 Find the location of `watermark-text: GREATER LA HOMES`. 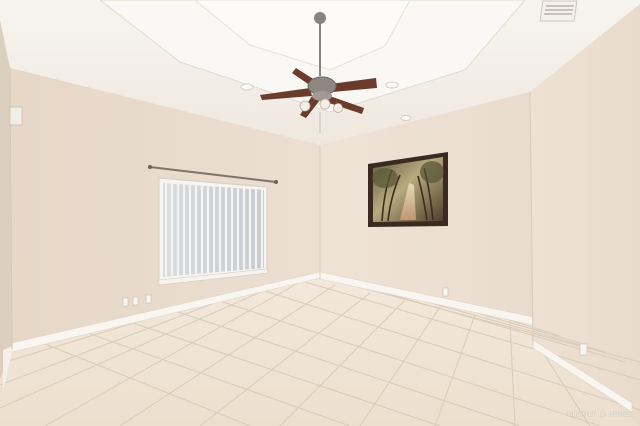

watermark-text: GREATER LA HOMES is located at coordinates (599, 414).